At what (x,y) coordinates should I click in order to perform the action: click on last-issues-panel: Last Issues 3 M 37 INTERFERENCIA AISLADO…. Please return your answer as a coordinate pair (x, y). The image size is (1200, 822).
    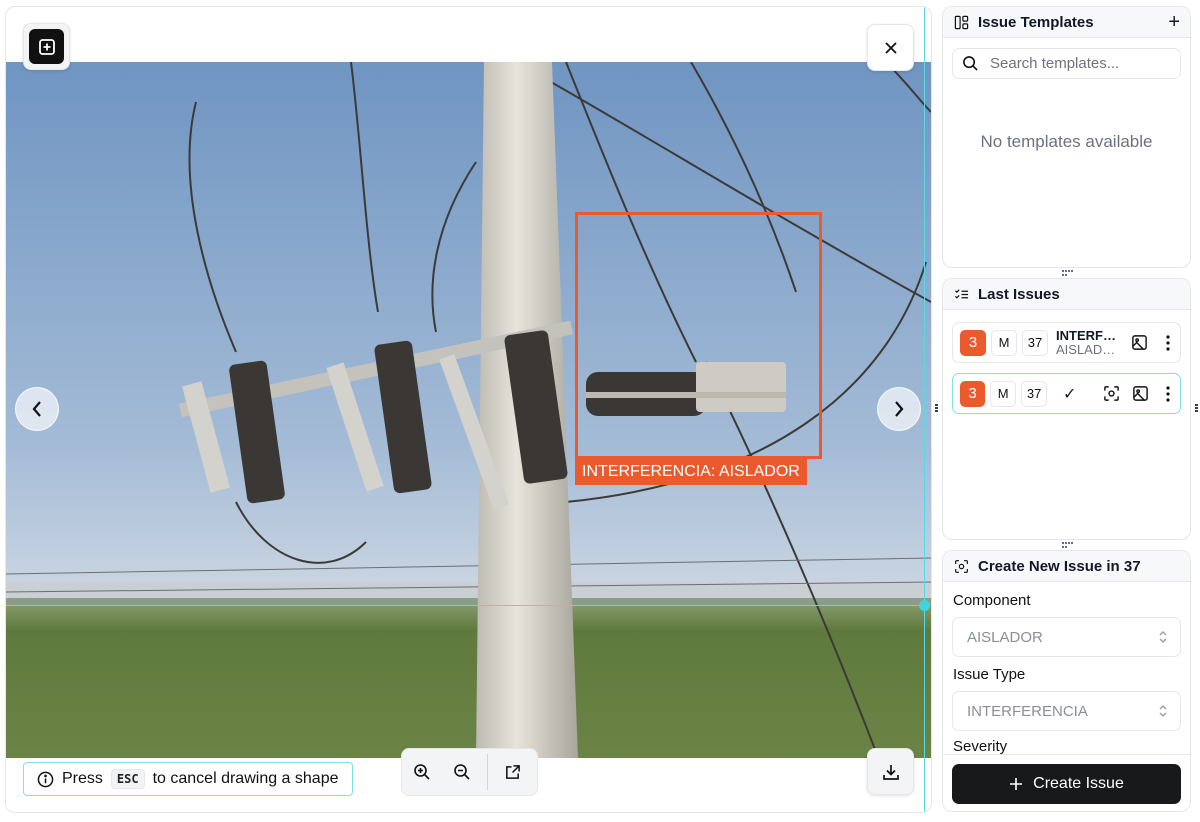
    Looking at the image, I should click on (1066, 409).